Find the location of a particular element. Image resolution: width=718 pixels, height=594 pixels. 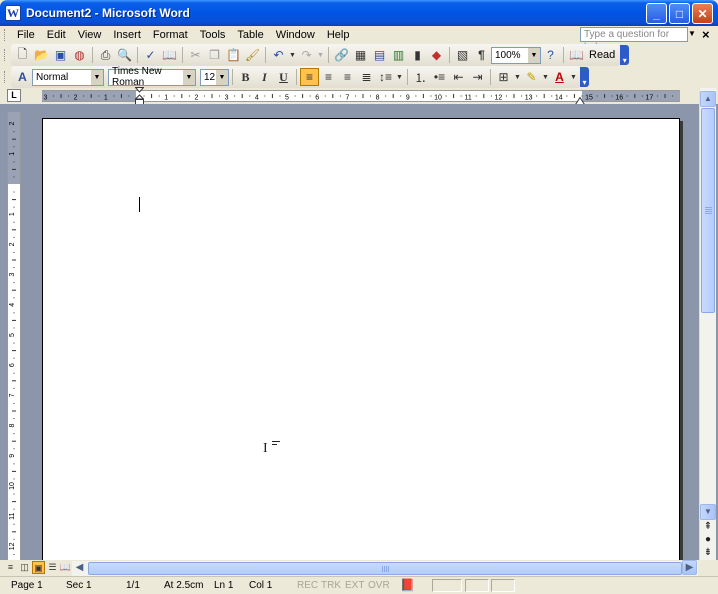

status-rec: REC is located at coordinates (307, 585).